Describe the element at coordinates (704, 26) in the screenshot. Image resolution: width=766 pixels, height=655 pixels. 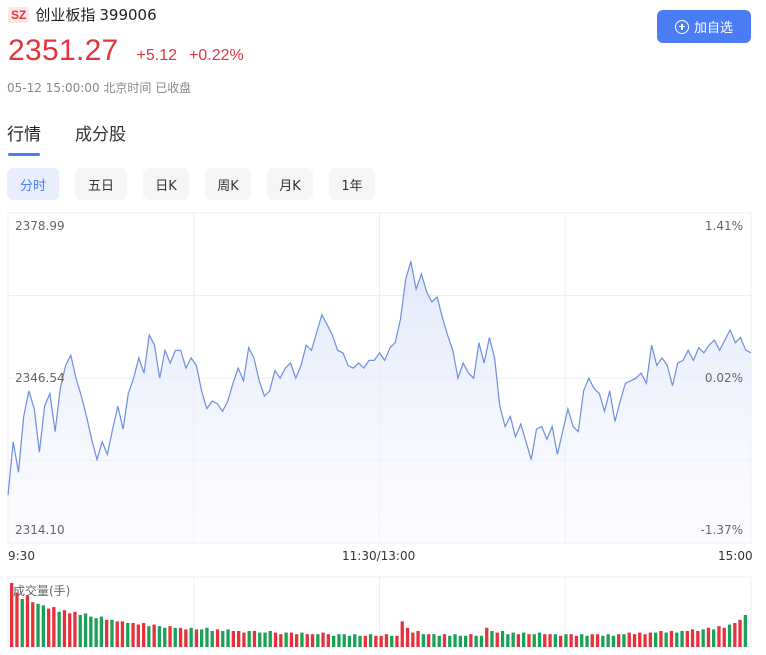
I see `add-to-watchlist-button: 加自选` at that location.